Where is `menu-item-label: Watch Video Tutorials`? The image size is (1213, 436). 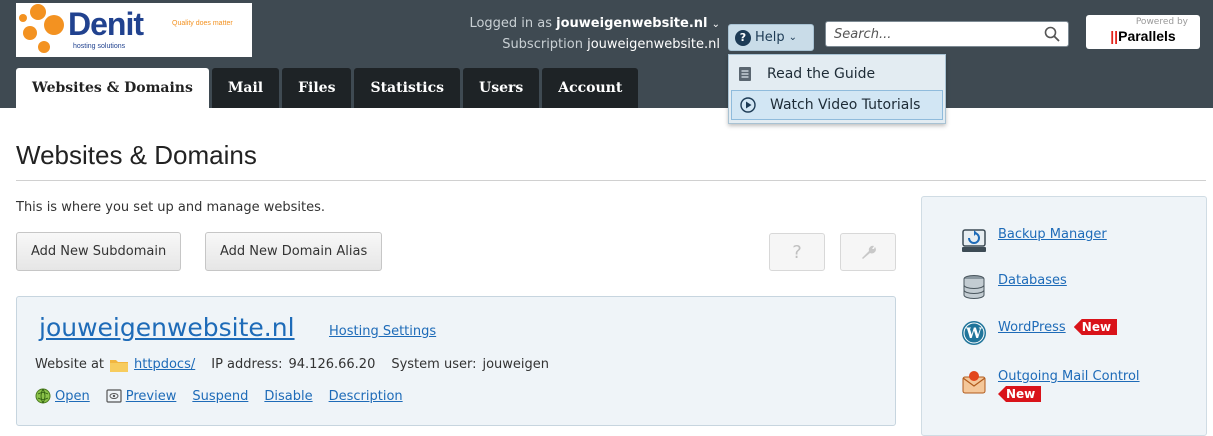
menu-item-label: Watch Video Tutorials is located at coordinates (845, 105).